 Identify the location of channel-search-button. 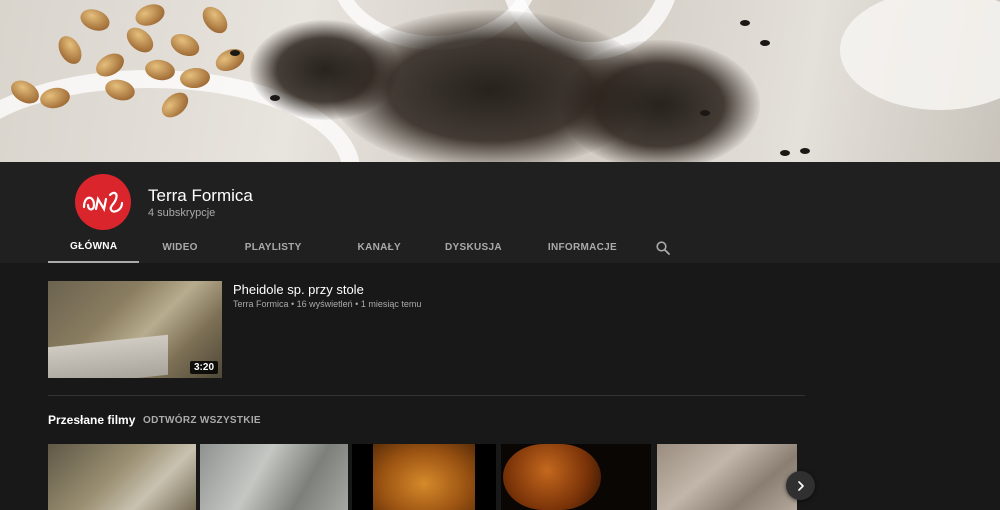
(663, 247).